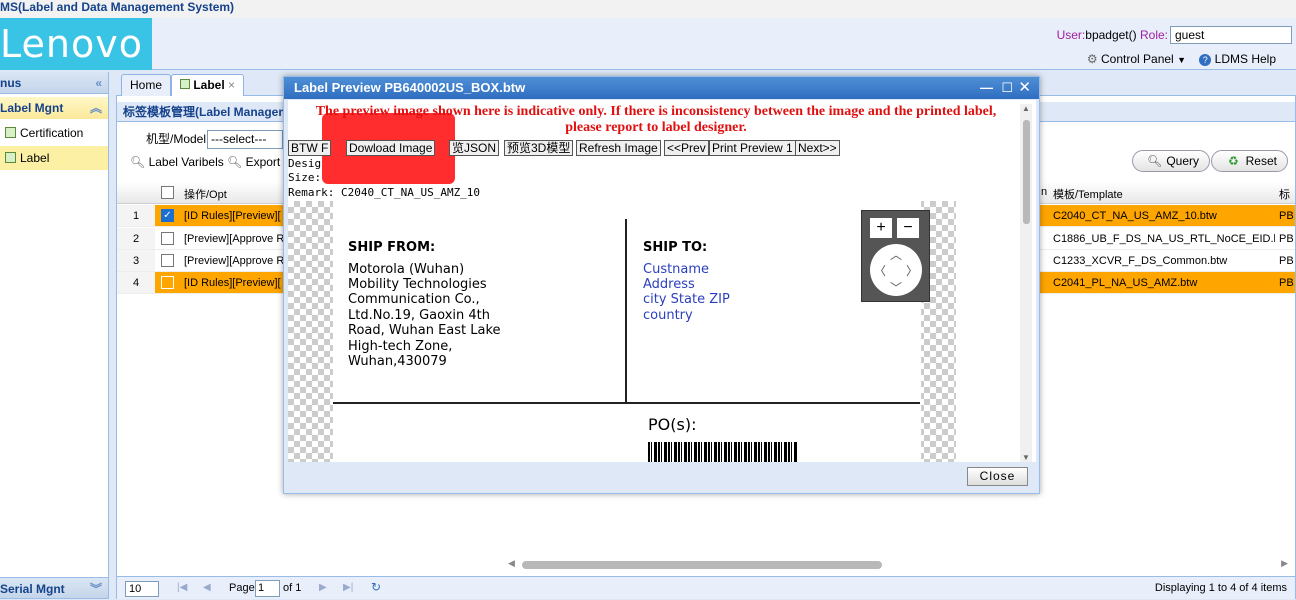  I want to click on scroll-right-icon: ▶, so click(1284, 563).